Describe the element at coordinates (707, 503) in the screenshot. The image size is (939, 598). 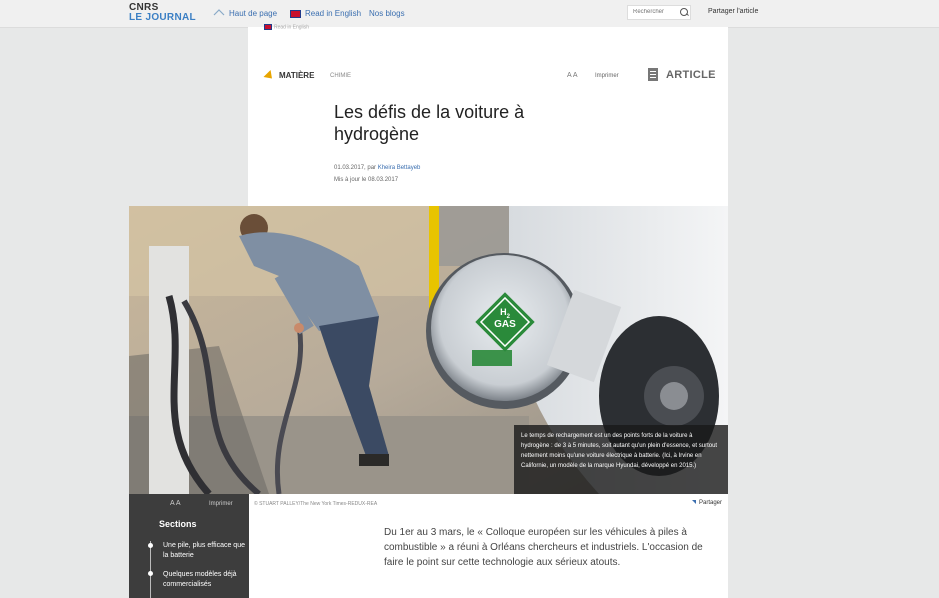
I see `share-image-link: Partager` at that location.